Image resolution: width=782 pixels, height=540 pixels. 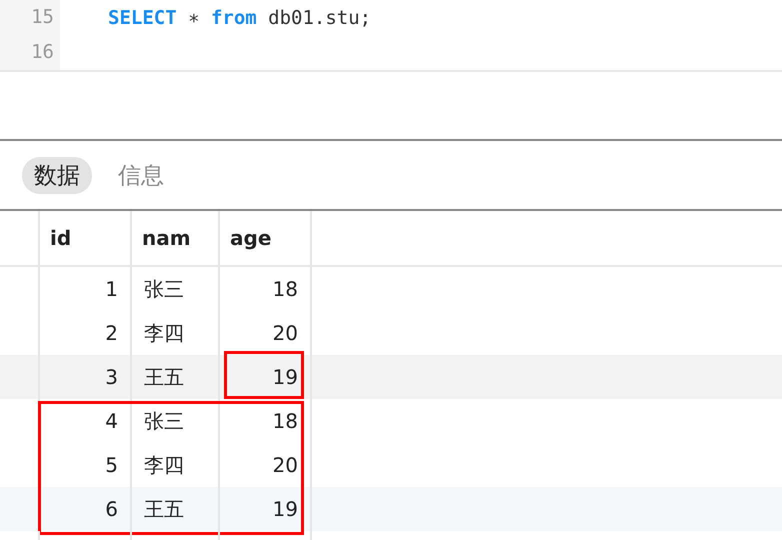 What do you see at coordinates (30, 17) in the screenshot?
I see `line-number: 15` at bounding box center [30, 17].